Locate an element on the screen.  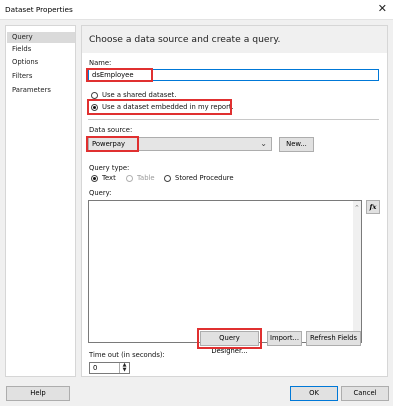
sidebar-item-fields: Fields is located at coordinates (41, 49).